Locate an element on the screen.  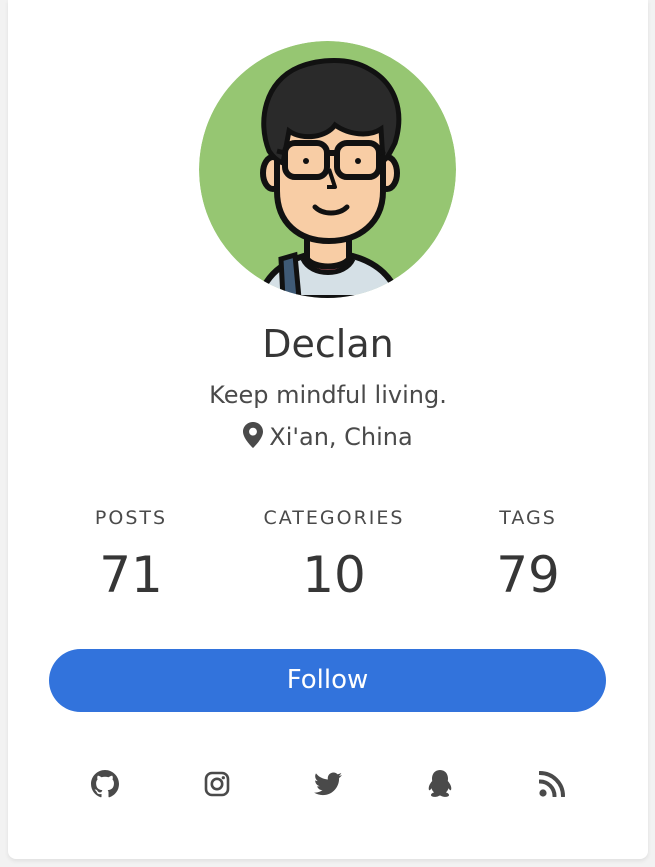
social-links is located at coordinates (328, 784).